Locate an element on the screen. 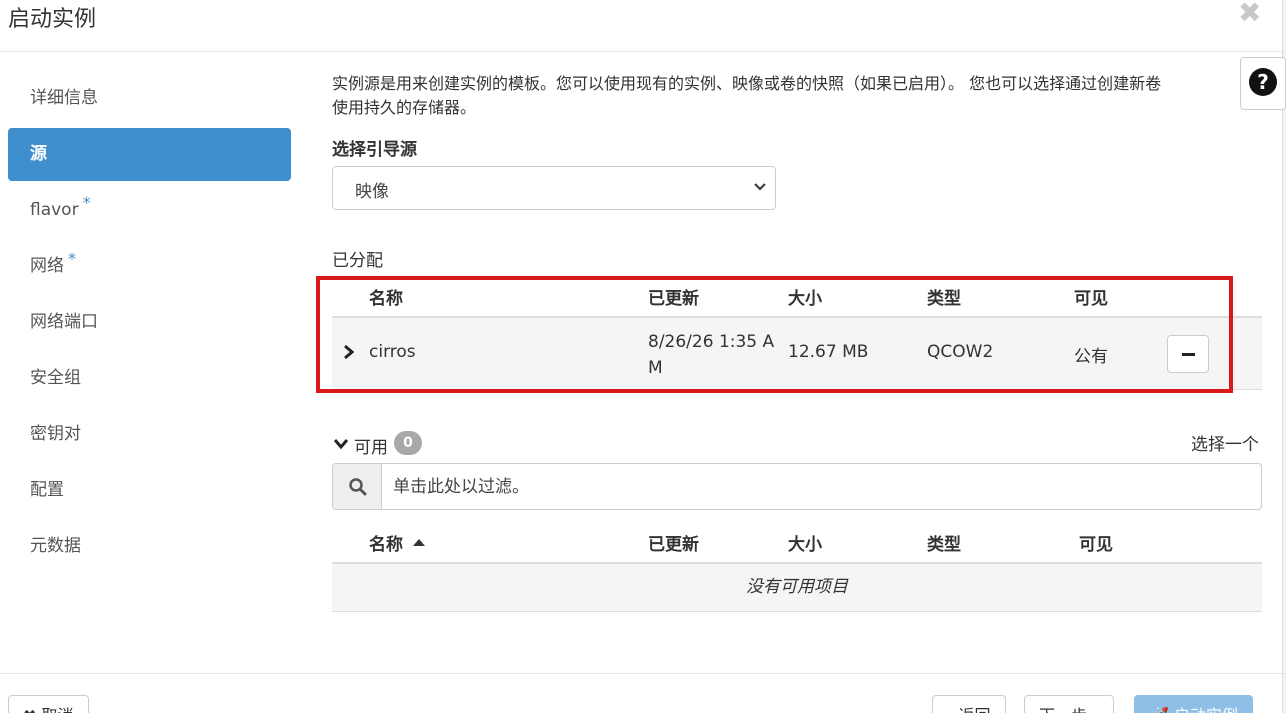 The width and height of the screenshot is (1286, 713). sidebar-item-configuration: 配置 is located at coordinates (149, 492).